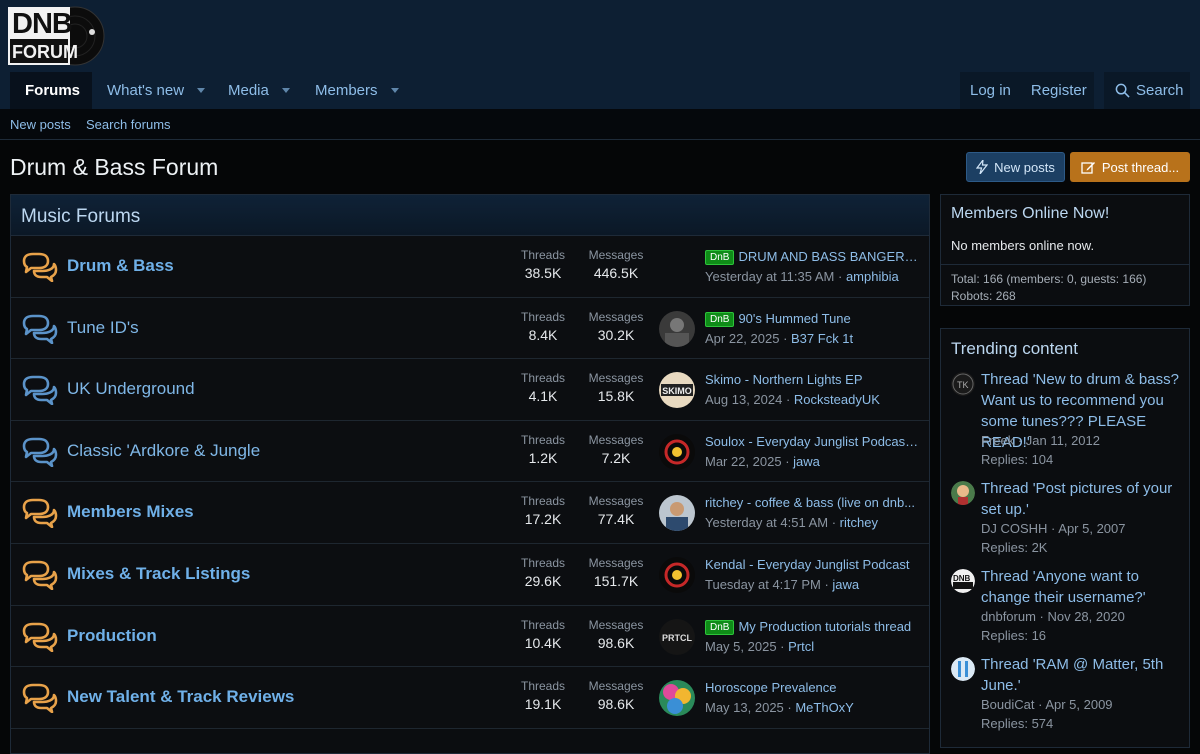 The image size is (1200, 754). What do you see at coordinates (1081, 499) in the screenshot?
I see `trending-item-title: Thread 'Post pictures of your set up.'` at bounding box center [1081, 499].